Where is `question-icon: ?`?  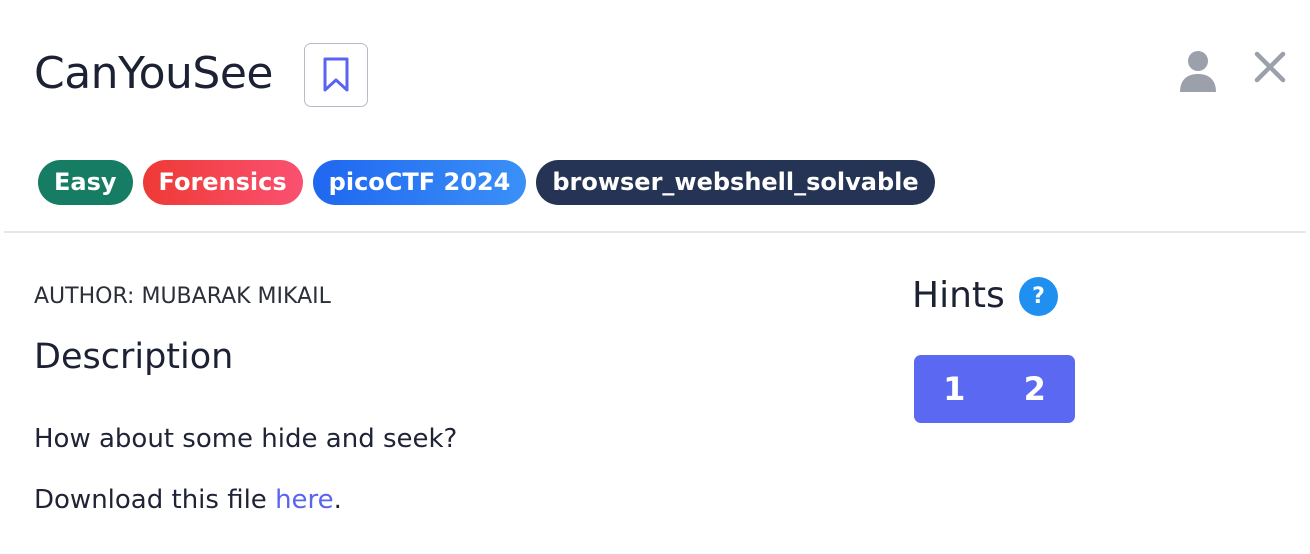
question-icon: ? is located at coordinates (1038, 296).